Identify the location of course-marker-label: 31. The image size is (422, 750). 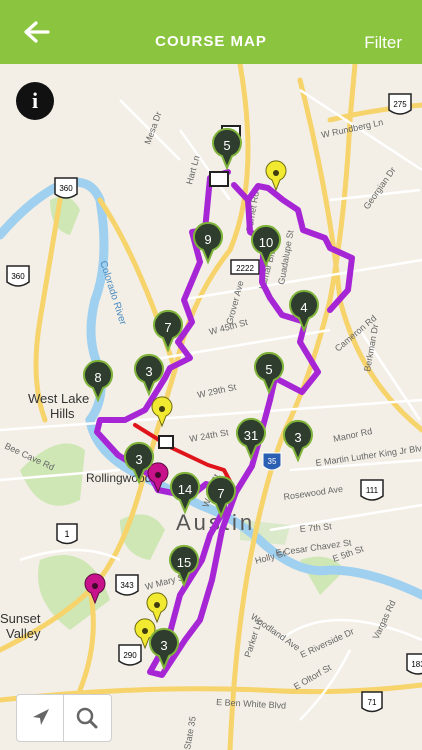
(251, 435).